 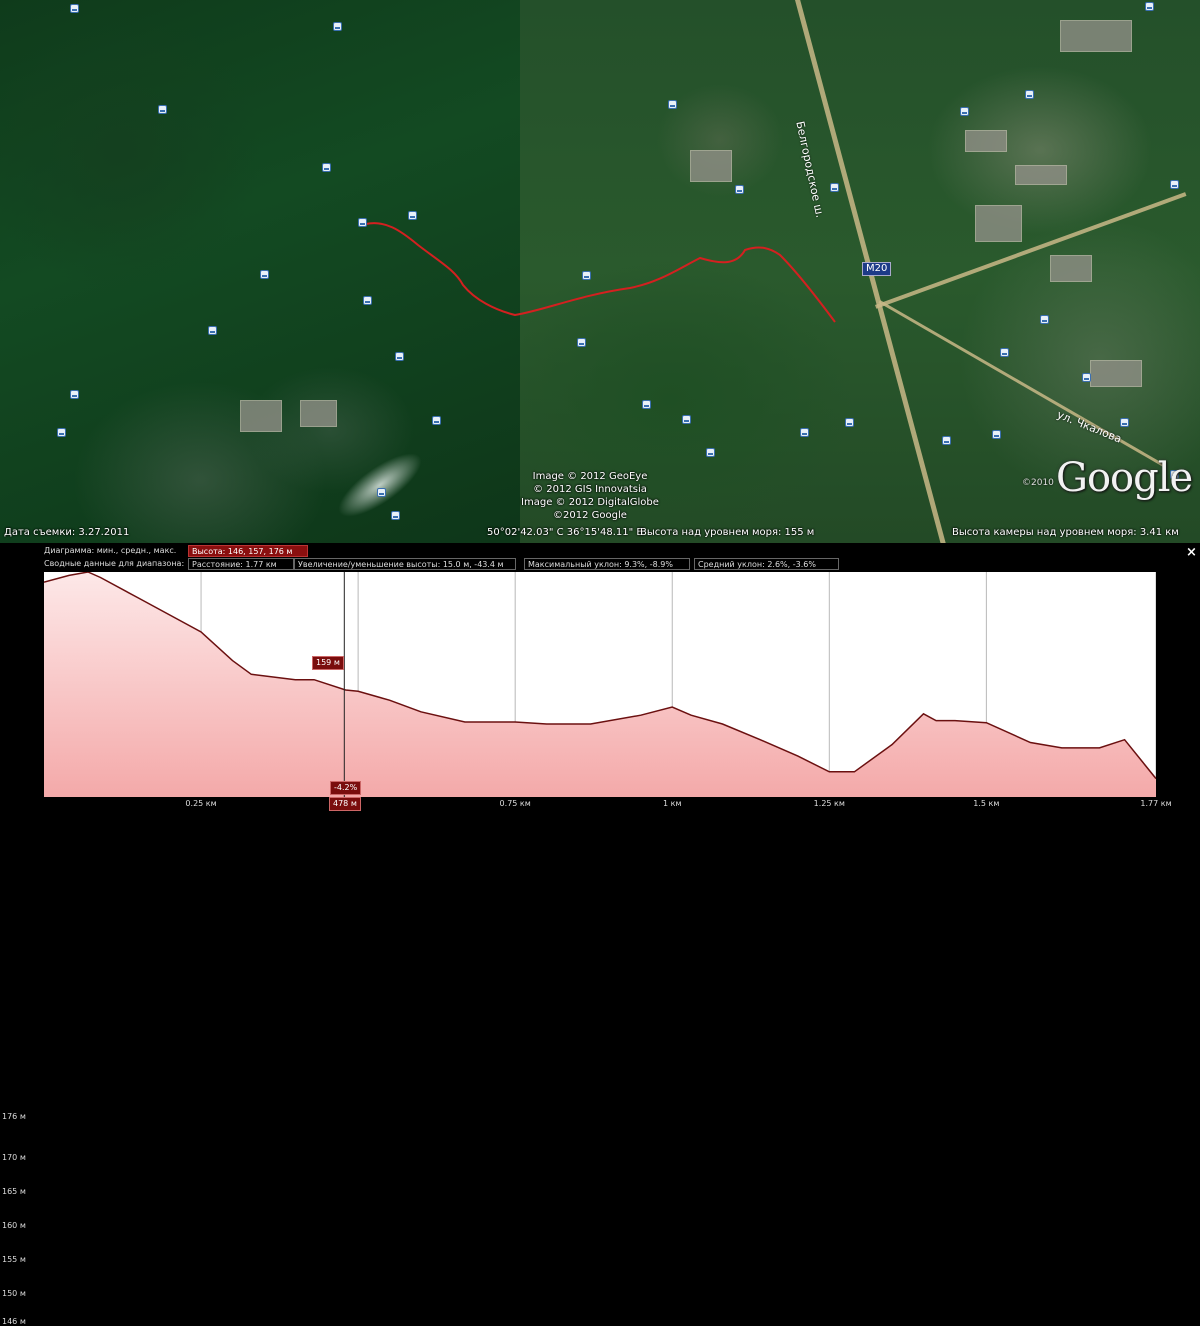 I want to click on ground-elevation: Высота над уровнем моря: 155 м, so click(x=727, y=532).